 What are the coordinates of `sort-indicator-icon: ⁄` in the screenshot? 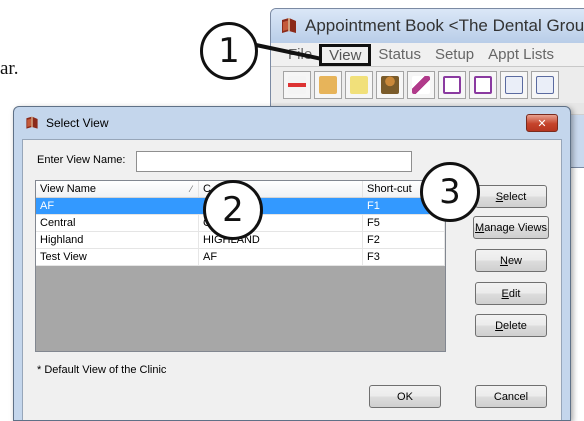 It's located at (191, 189).